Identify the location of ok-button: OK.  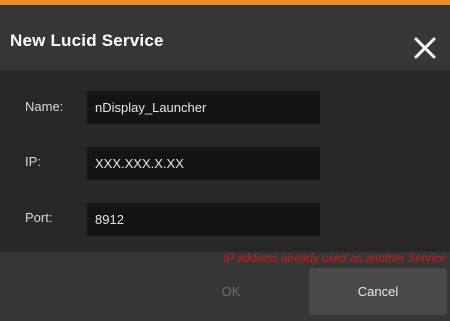
(231, 291).